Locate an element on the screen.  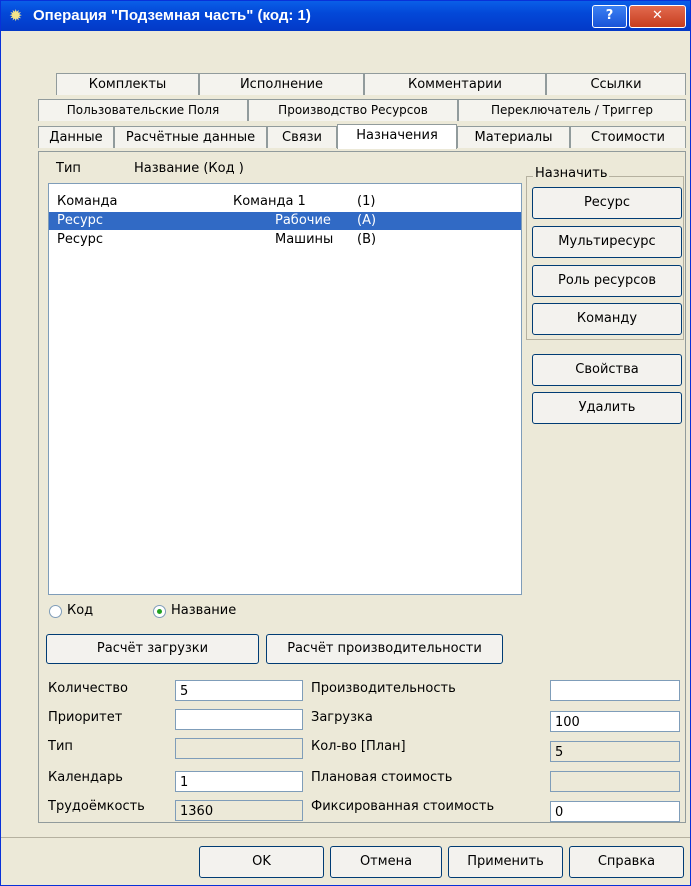
cancel-button: Отмена is located at coordinates (386, 862).